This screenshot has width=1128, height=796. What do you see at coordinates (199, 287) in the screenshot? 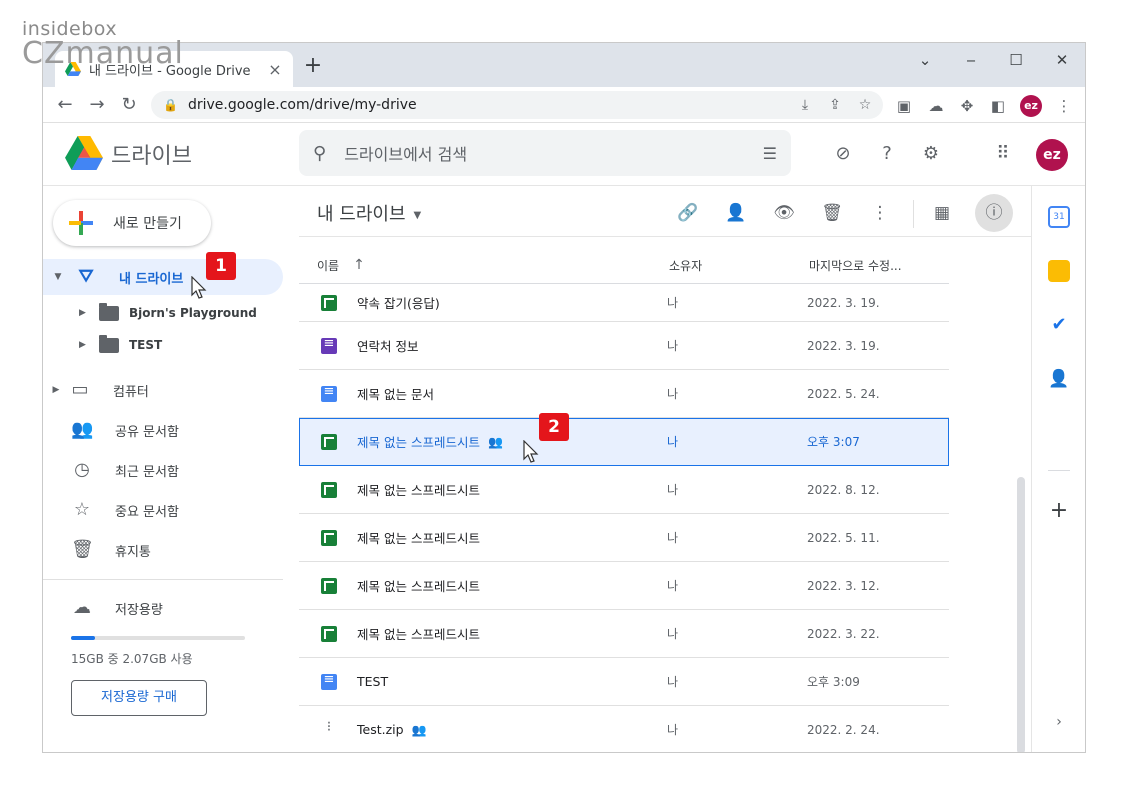
I see `mouse-pointer-icon` at bounding box center [199, 287].